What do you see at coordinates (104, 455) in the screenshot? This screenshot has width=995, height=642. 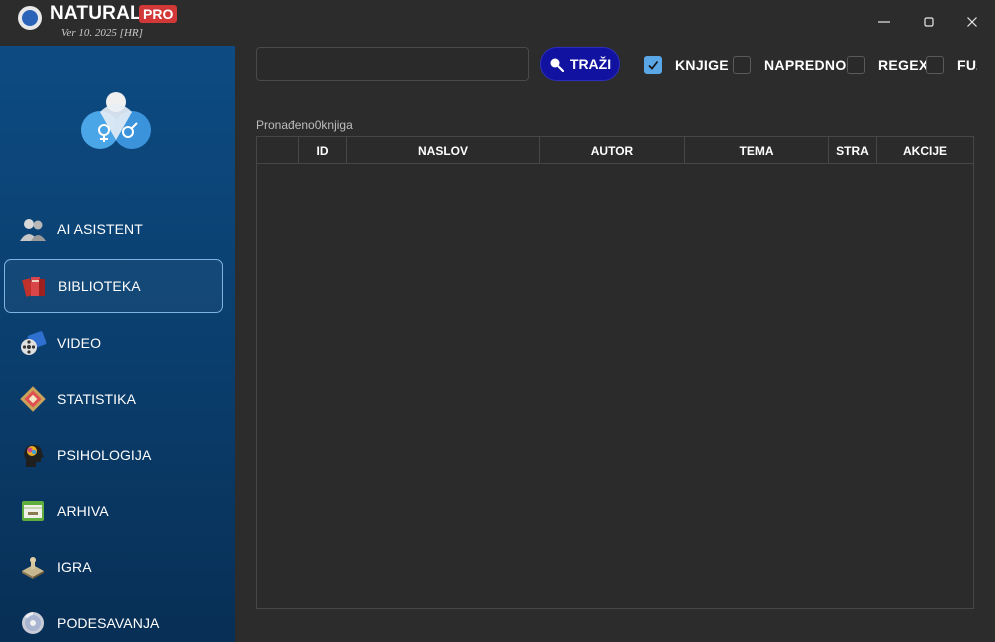 I see `sidebar-item-label: PSIHOLOGIJA` at bounding box center [104, 455].